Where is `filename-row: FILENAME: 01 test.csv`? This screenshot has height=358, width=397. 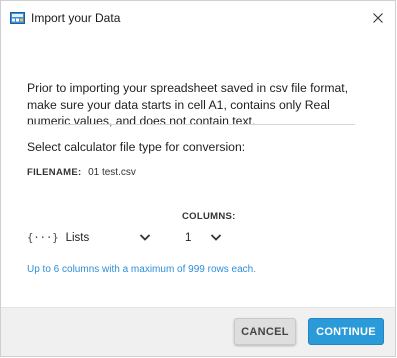 filename-row: FILENAME: 01 test.csv is located at coordinates (81, 172).